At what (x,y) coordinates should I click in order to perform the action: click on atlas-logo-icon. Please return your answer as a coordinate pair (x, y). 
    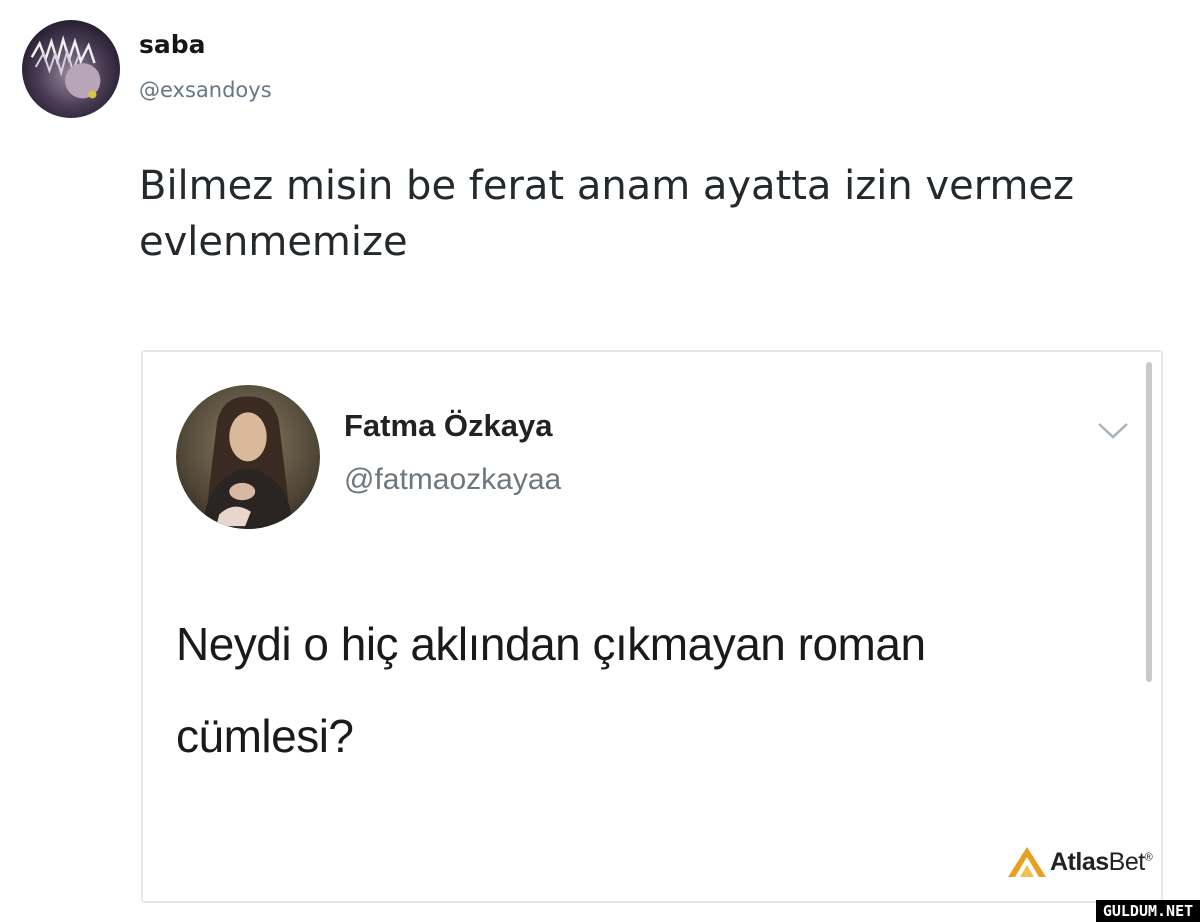
    Looking at the image, I should click on (1027, 862).